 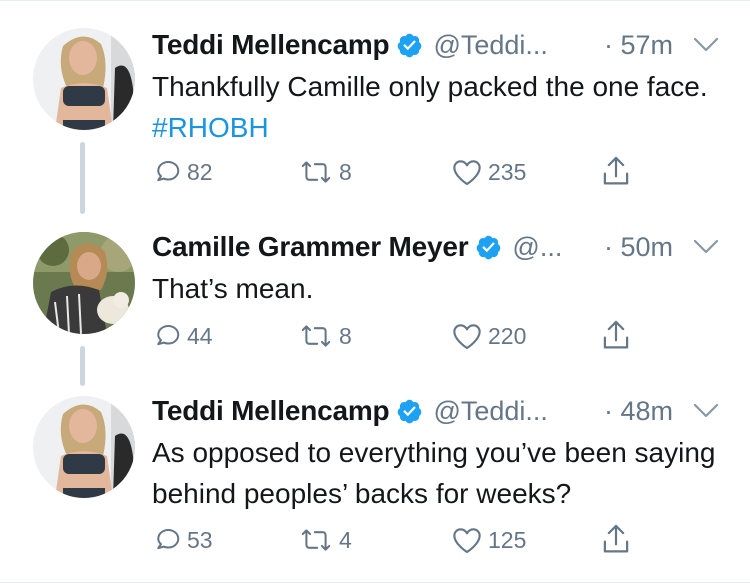 What do you see at coordinates (638, 247) in the screenshot?
I see `timestamp: · 50m` at bounding box center [638, 247].